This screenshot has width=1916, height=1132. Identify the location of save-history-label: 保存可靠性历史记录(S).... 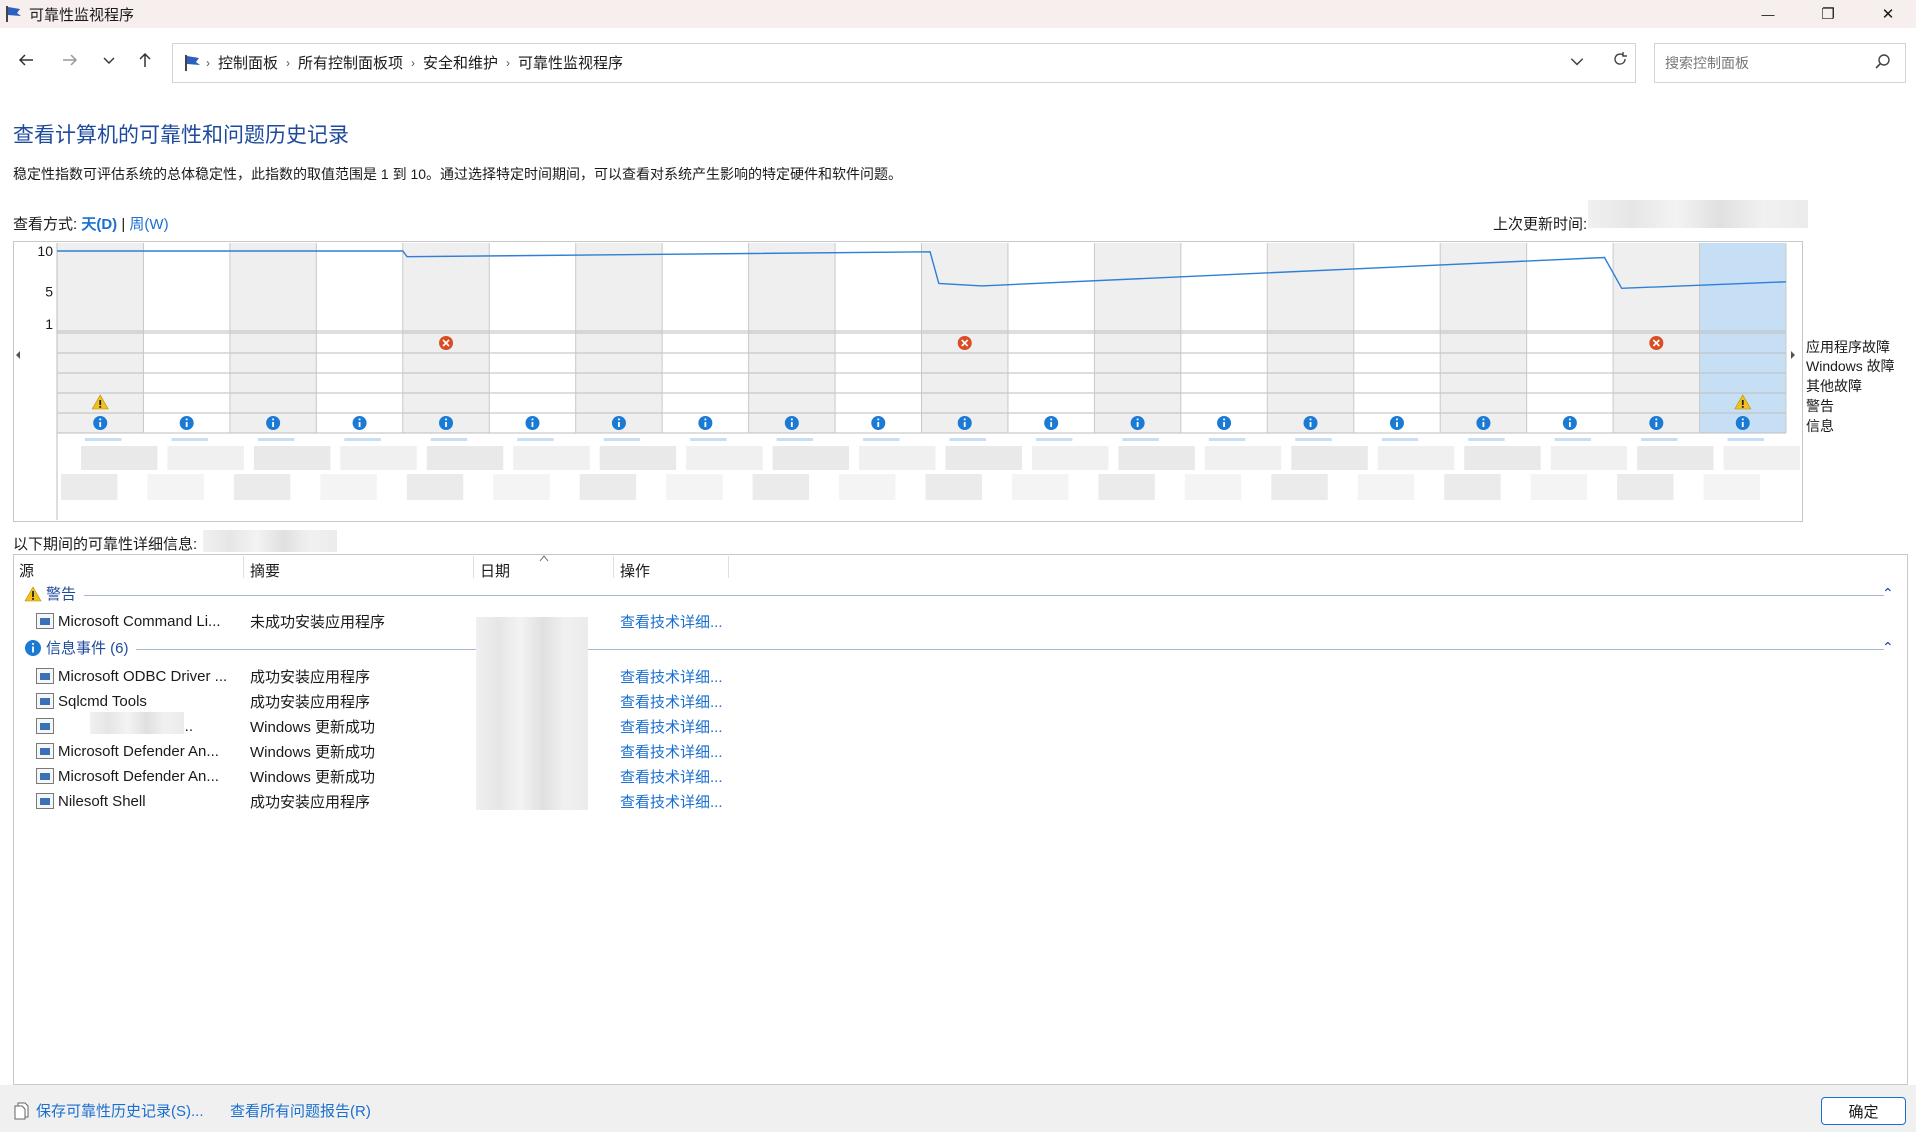
(120, 1110).